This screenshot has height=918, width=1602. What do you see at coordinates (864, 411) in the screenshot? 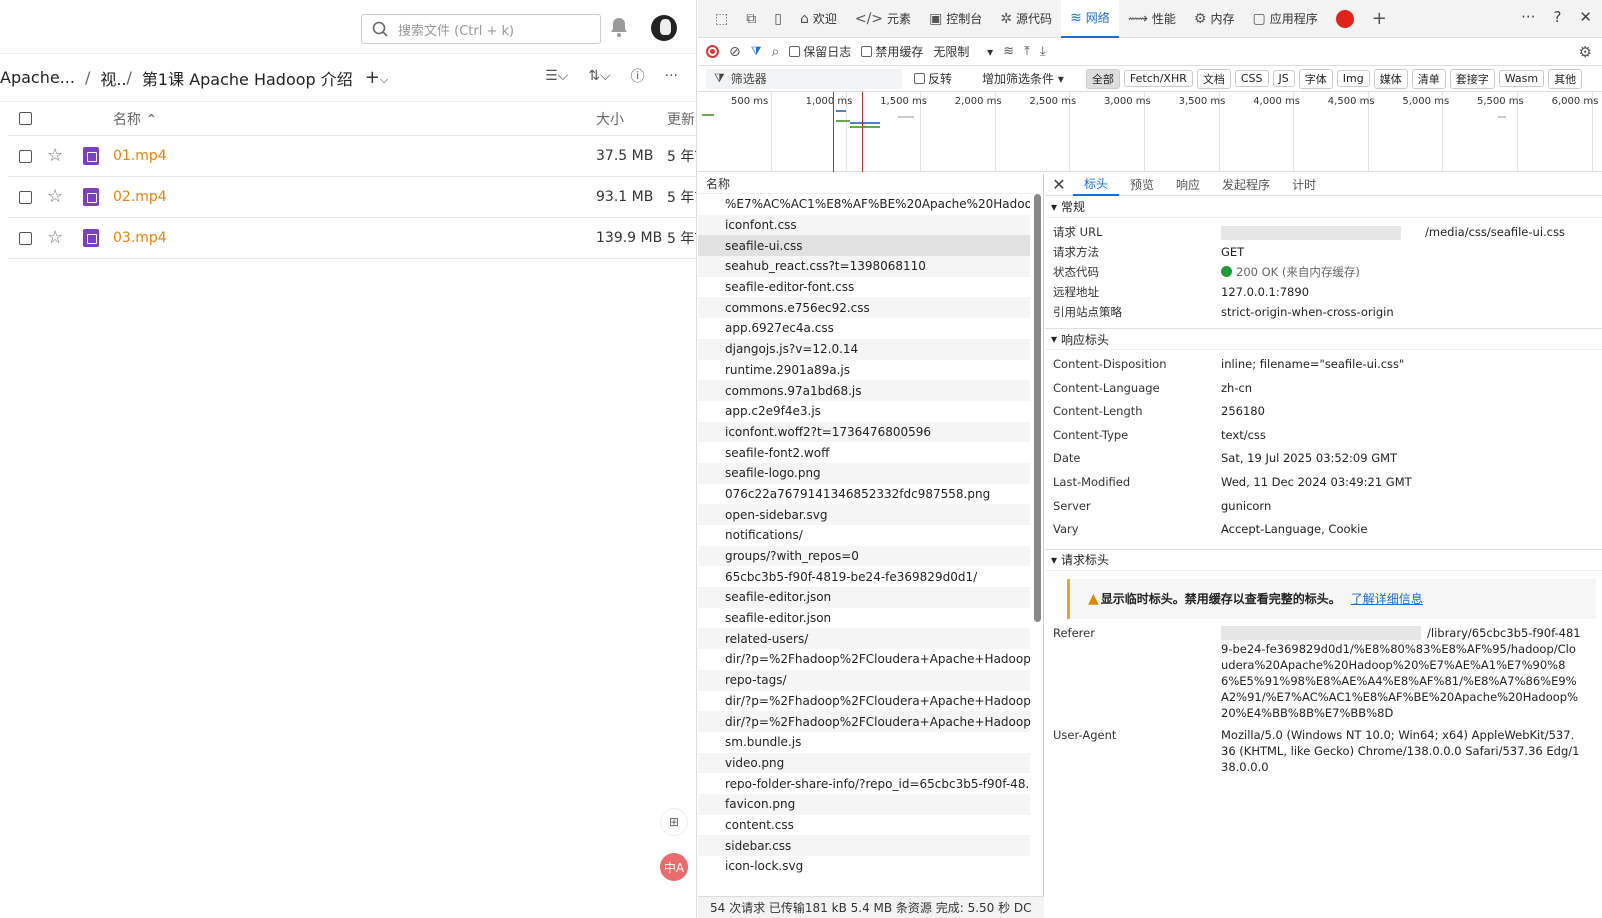
I see `request-row: app.c2e9f4e3.js` at bounding box center [864, 411].